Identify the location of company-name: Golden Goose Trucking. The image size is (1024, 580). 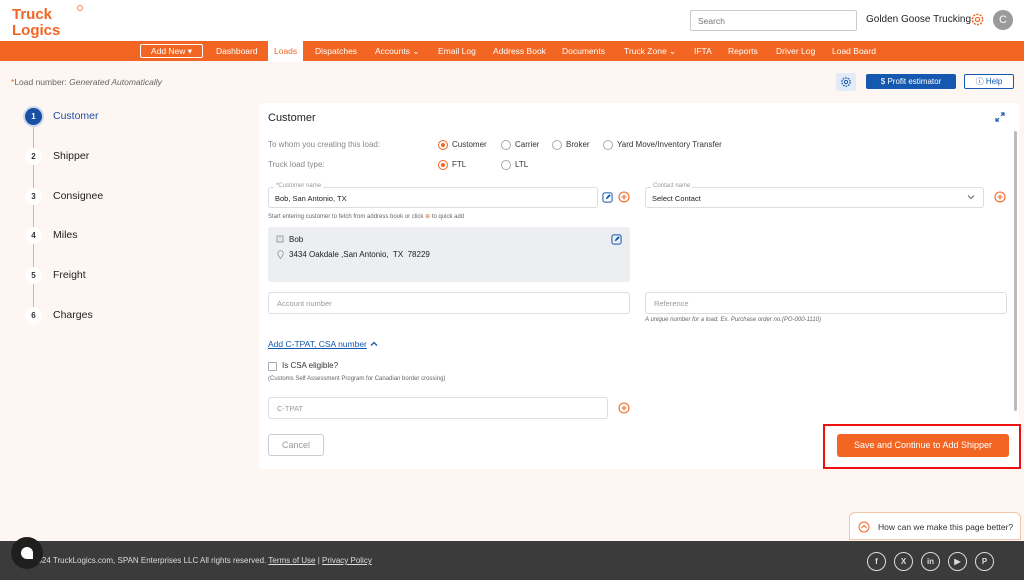
(918, 19).